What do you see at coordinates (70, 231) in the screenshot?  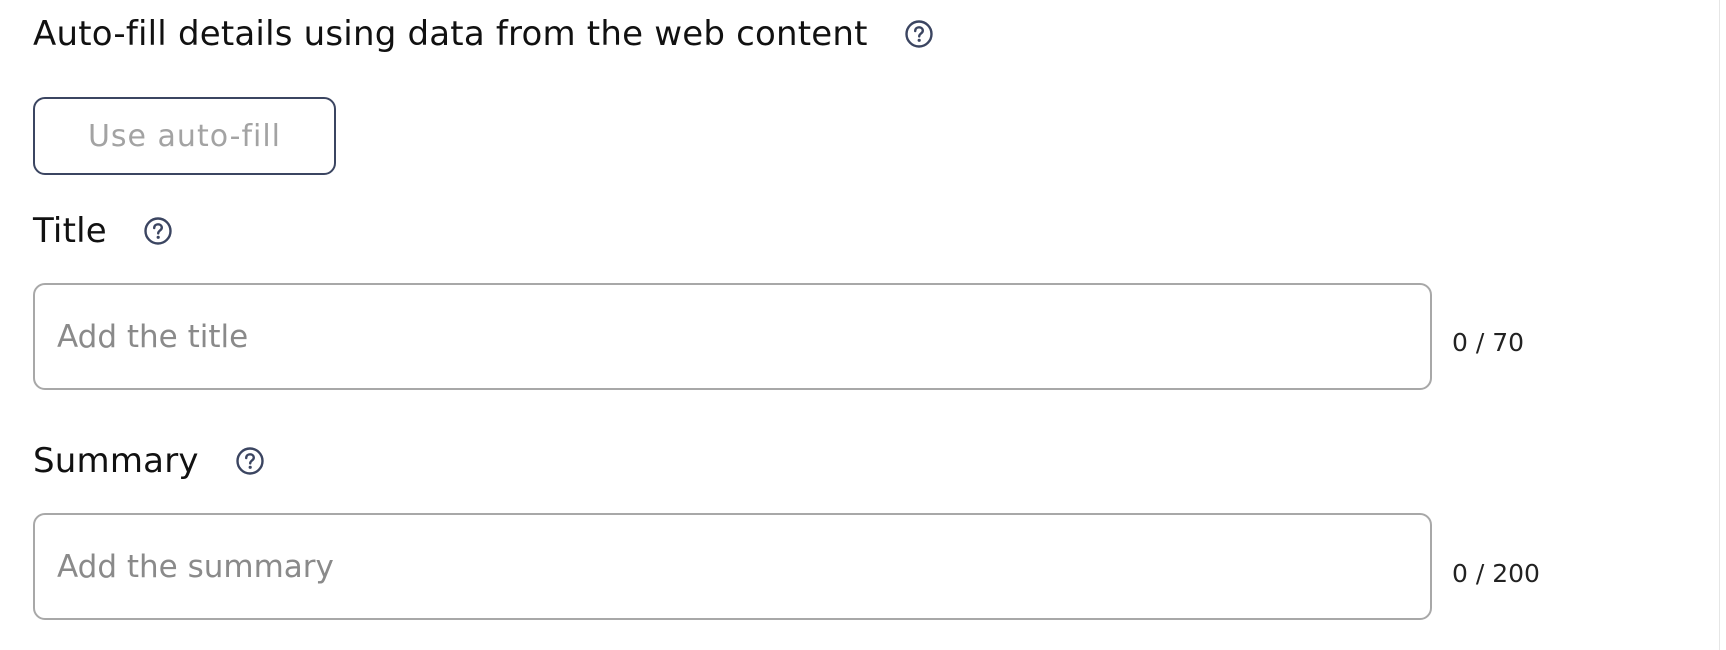 I see `title-label: Title` at bounding box center [70, 231].